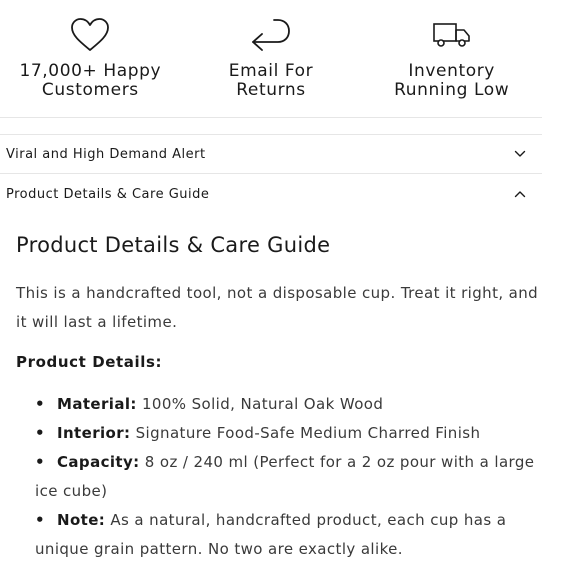 The height and width of the screenshot is (582, 571). Describe the element at coordinates (452, 90) in the screenshot. I see `feature-label-line2: Running Low` at that location.